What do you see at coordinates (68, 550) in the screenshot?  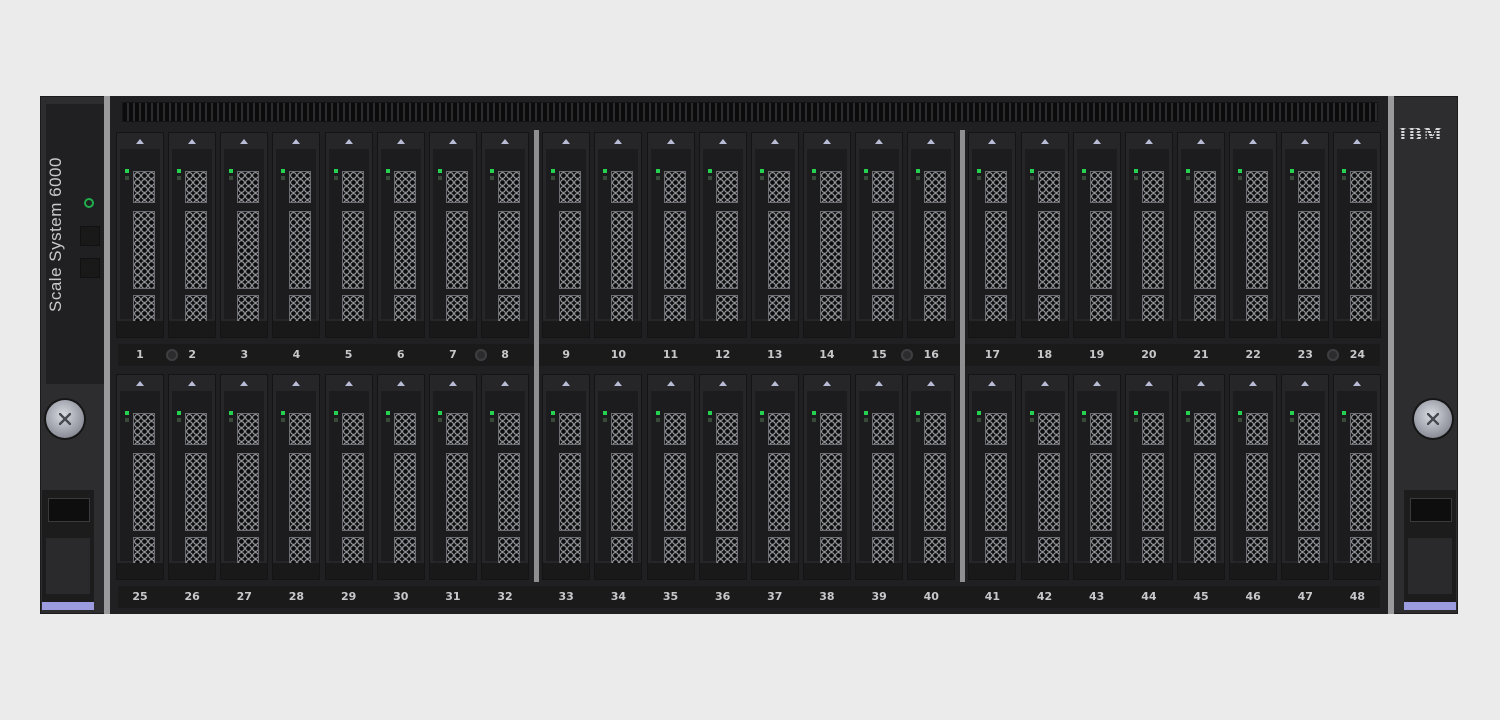 I see `left-handle` at bounding box center [68, 550].